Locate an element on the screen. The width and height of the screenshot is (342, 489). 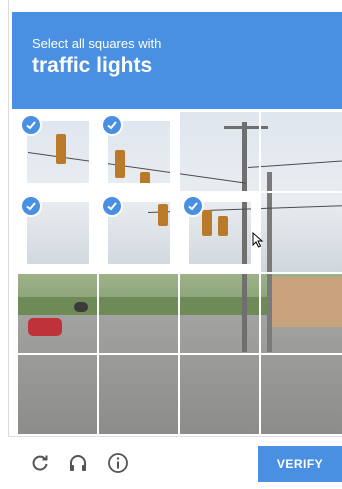
grid-tile-r4c2 is located at coordinates (139, 394).